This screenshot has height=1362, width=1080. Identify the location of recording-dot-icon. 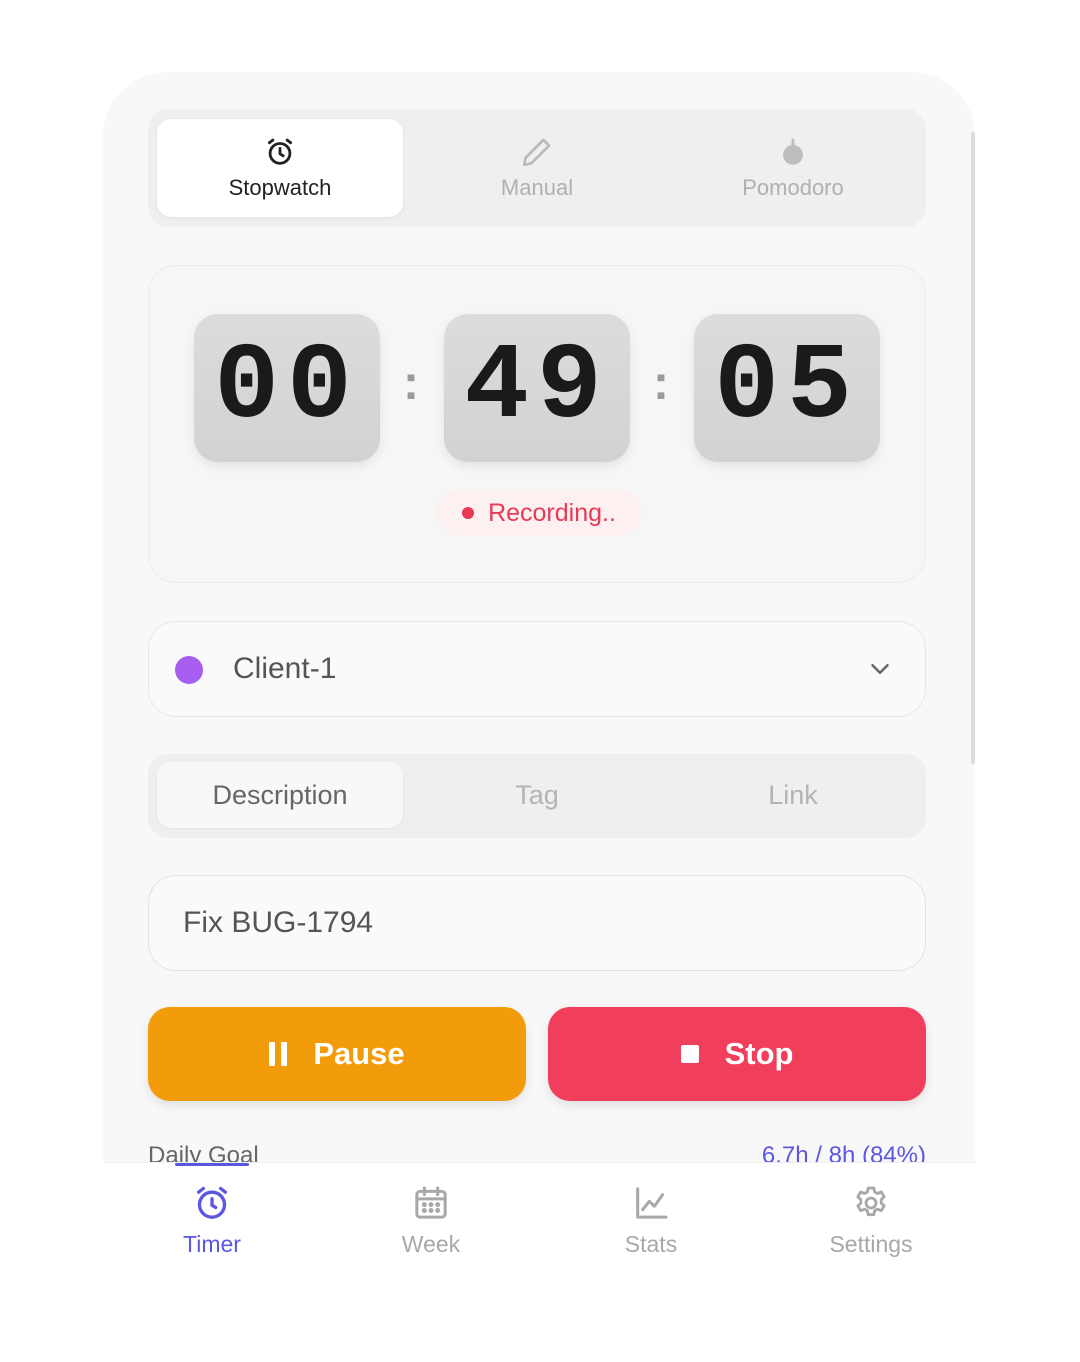
(468, 513).